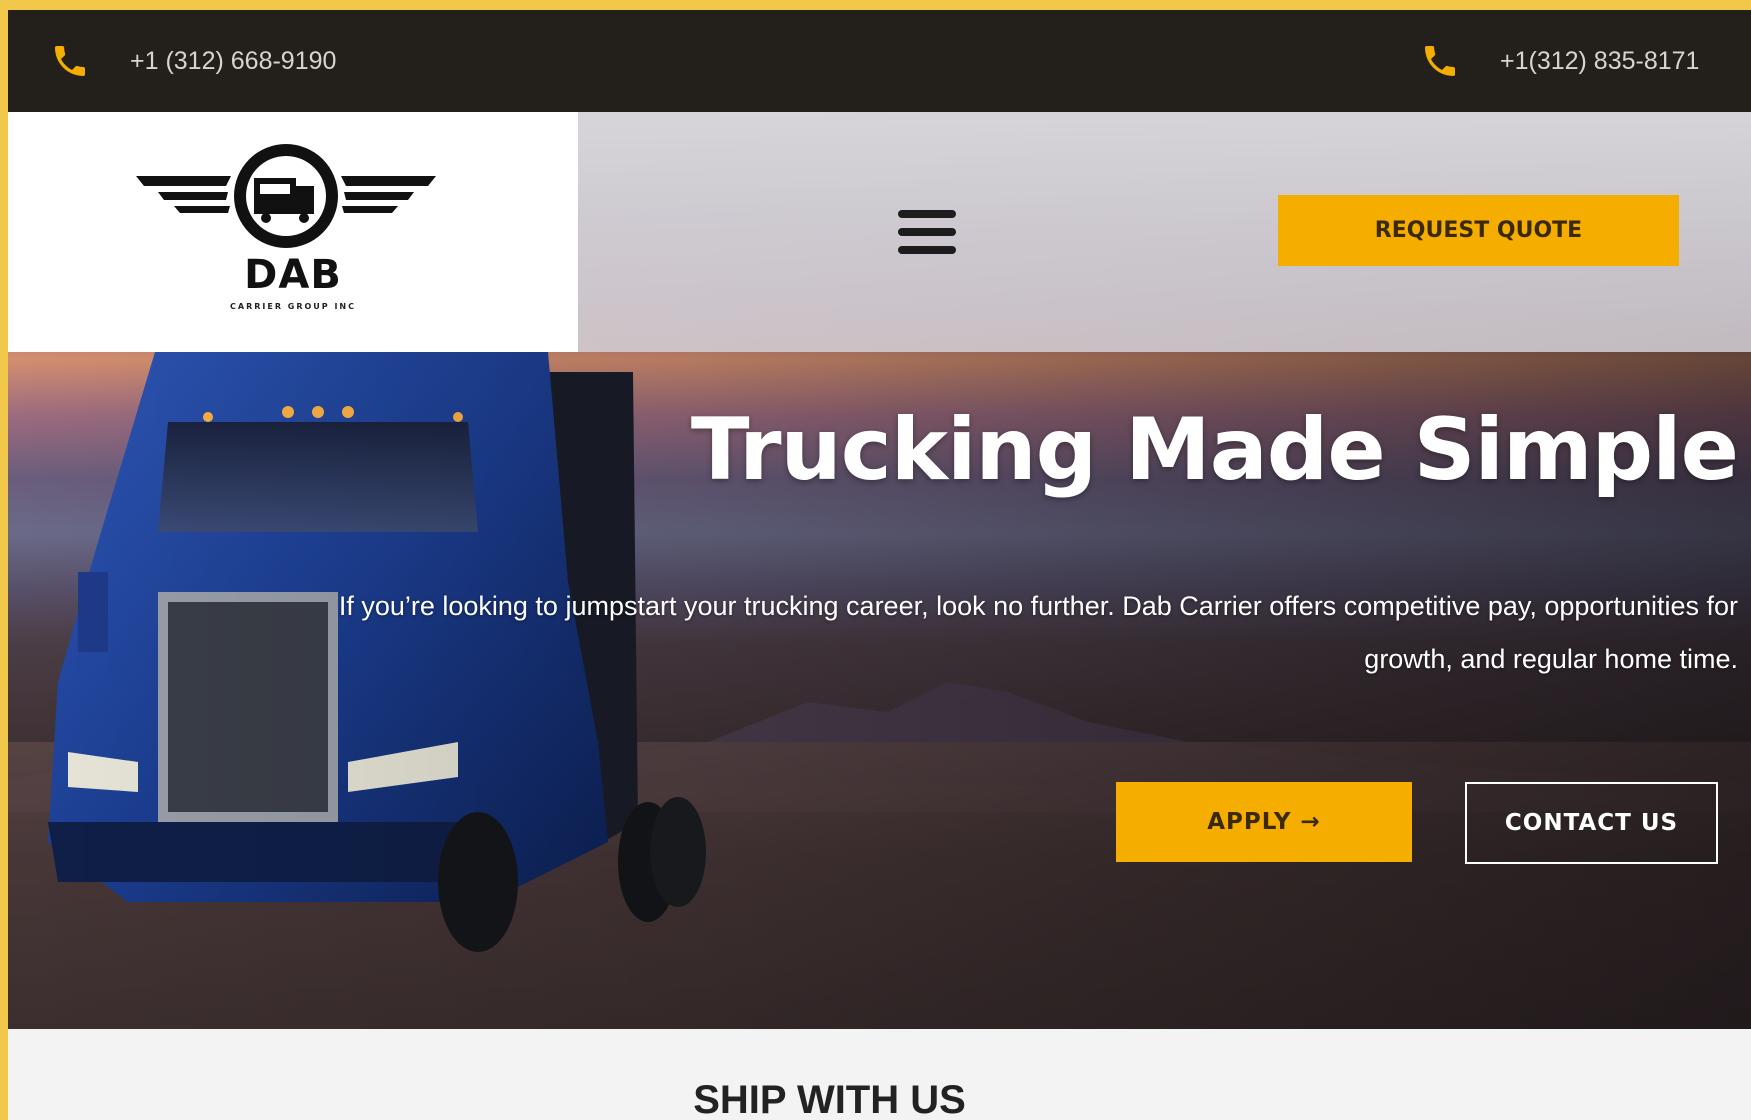 The height and width of the screenshot is (1120, 1751). What do you see at coordinates (293, 275) in the screenshot?
I see `logo-name: DAB` at bounding box center [293, 275].